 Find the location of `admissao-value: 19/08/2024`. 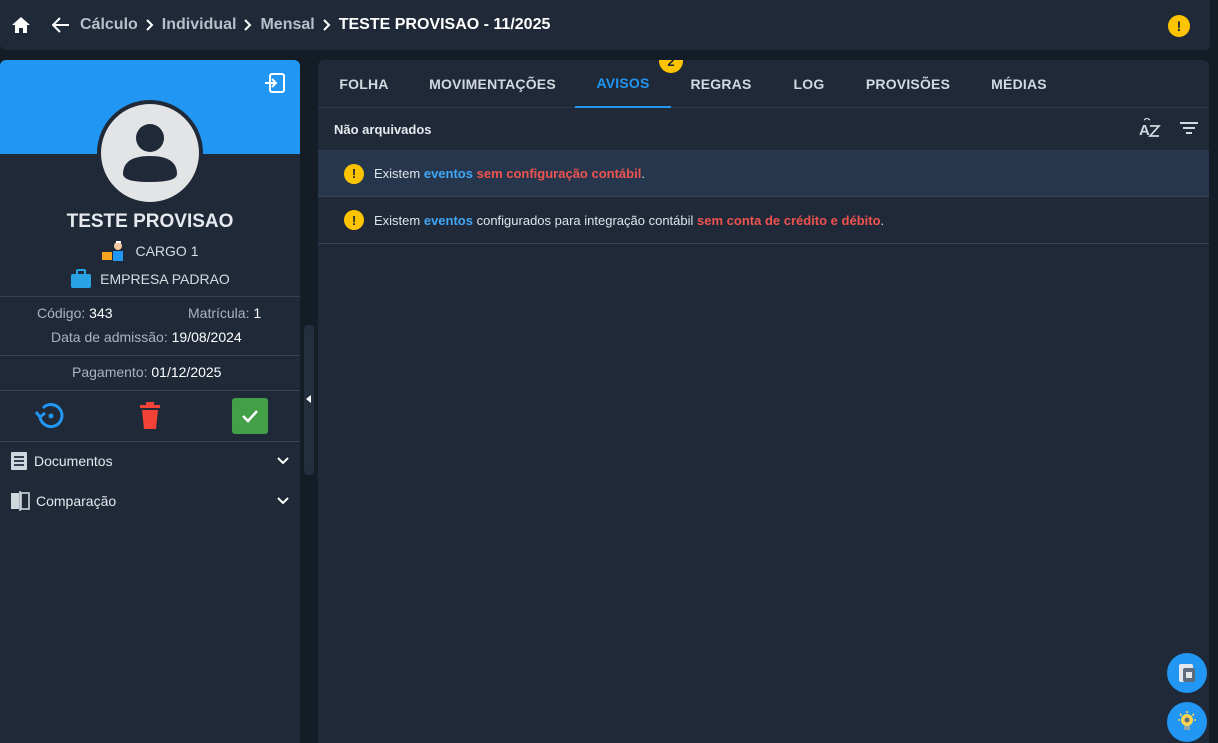

admissao-value: 19/08/2024 is located at coordinates (206, 337).